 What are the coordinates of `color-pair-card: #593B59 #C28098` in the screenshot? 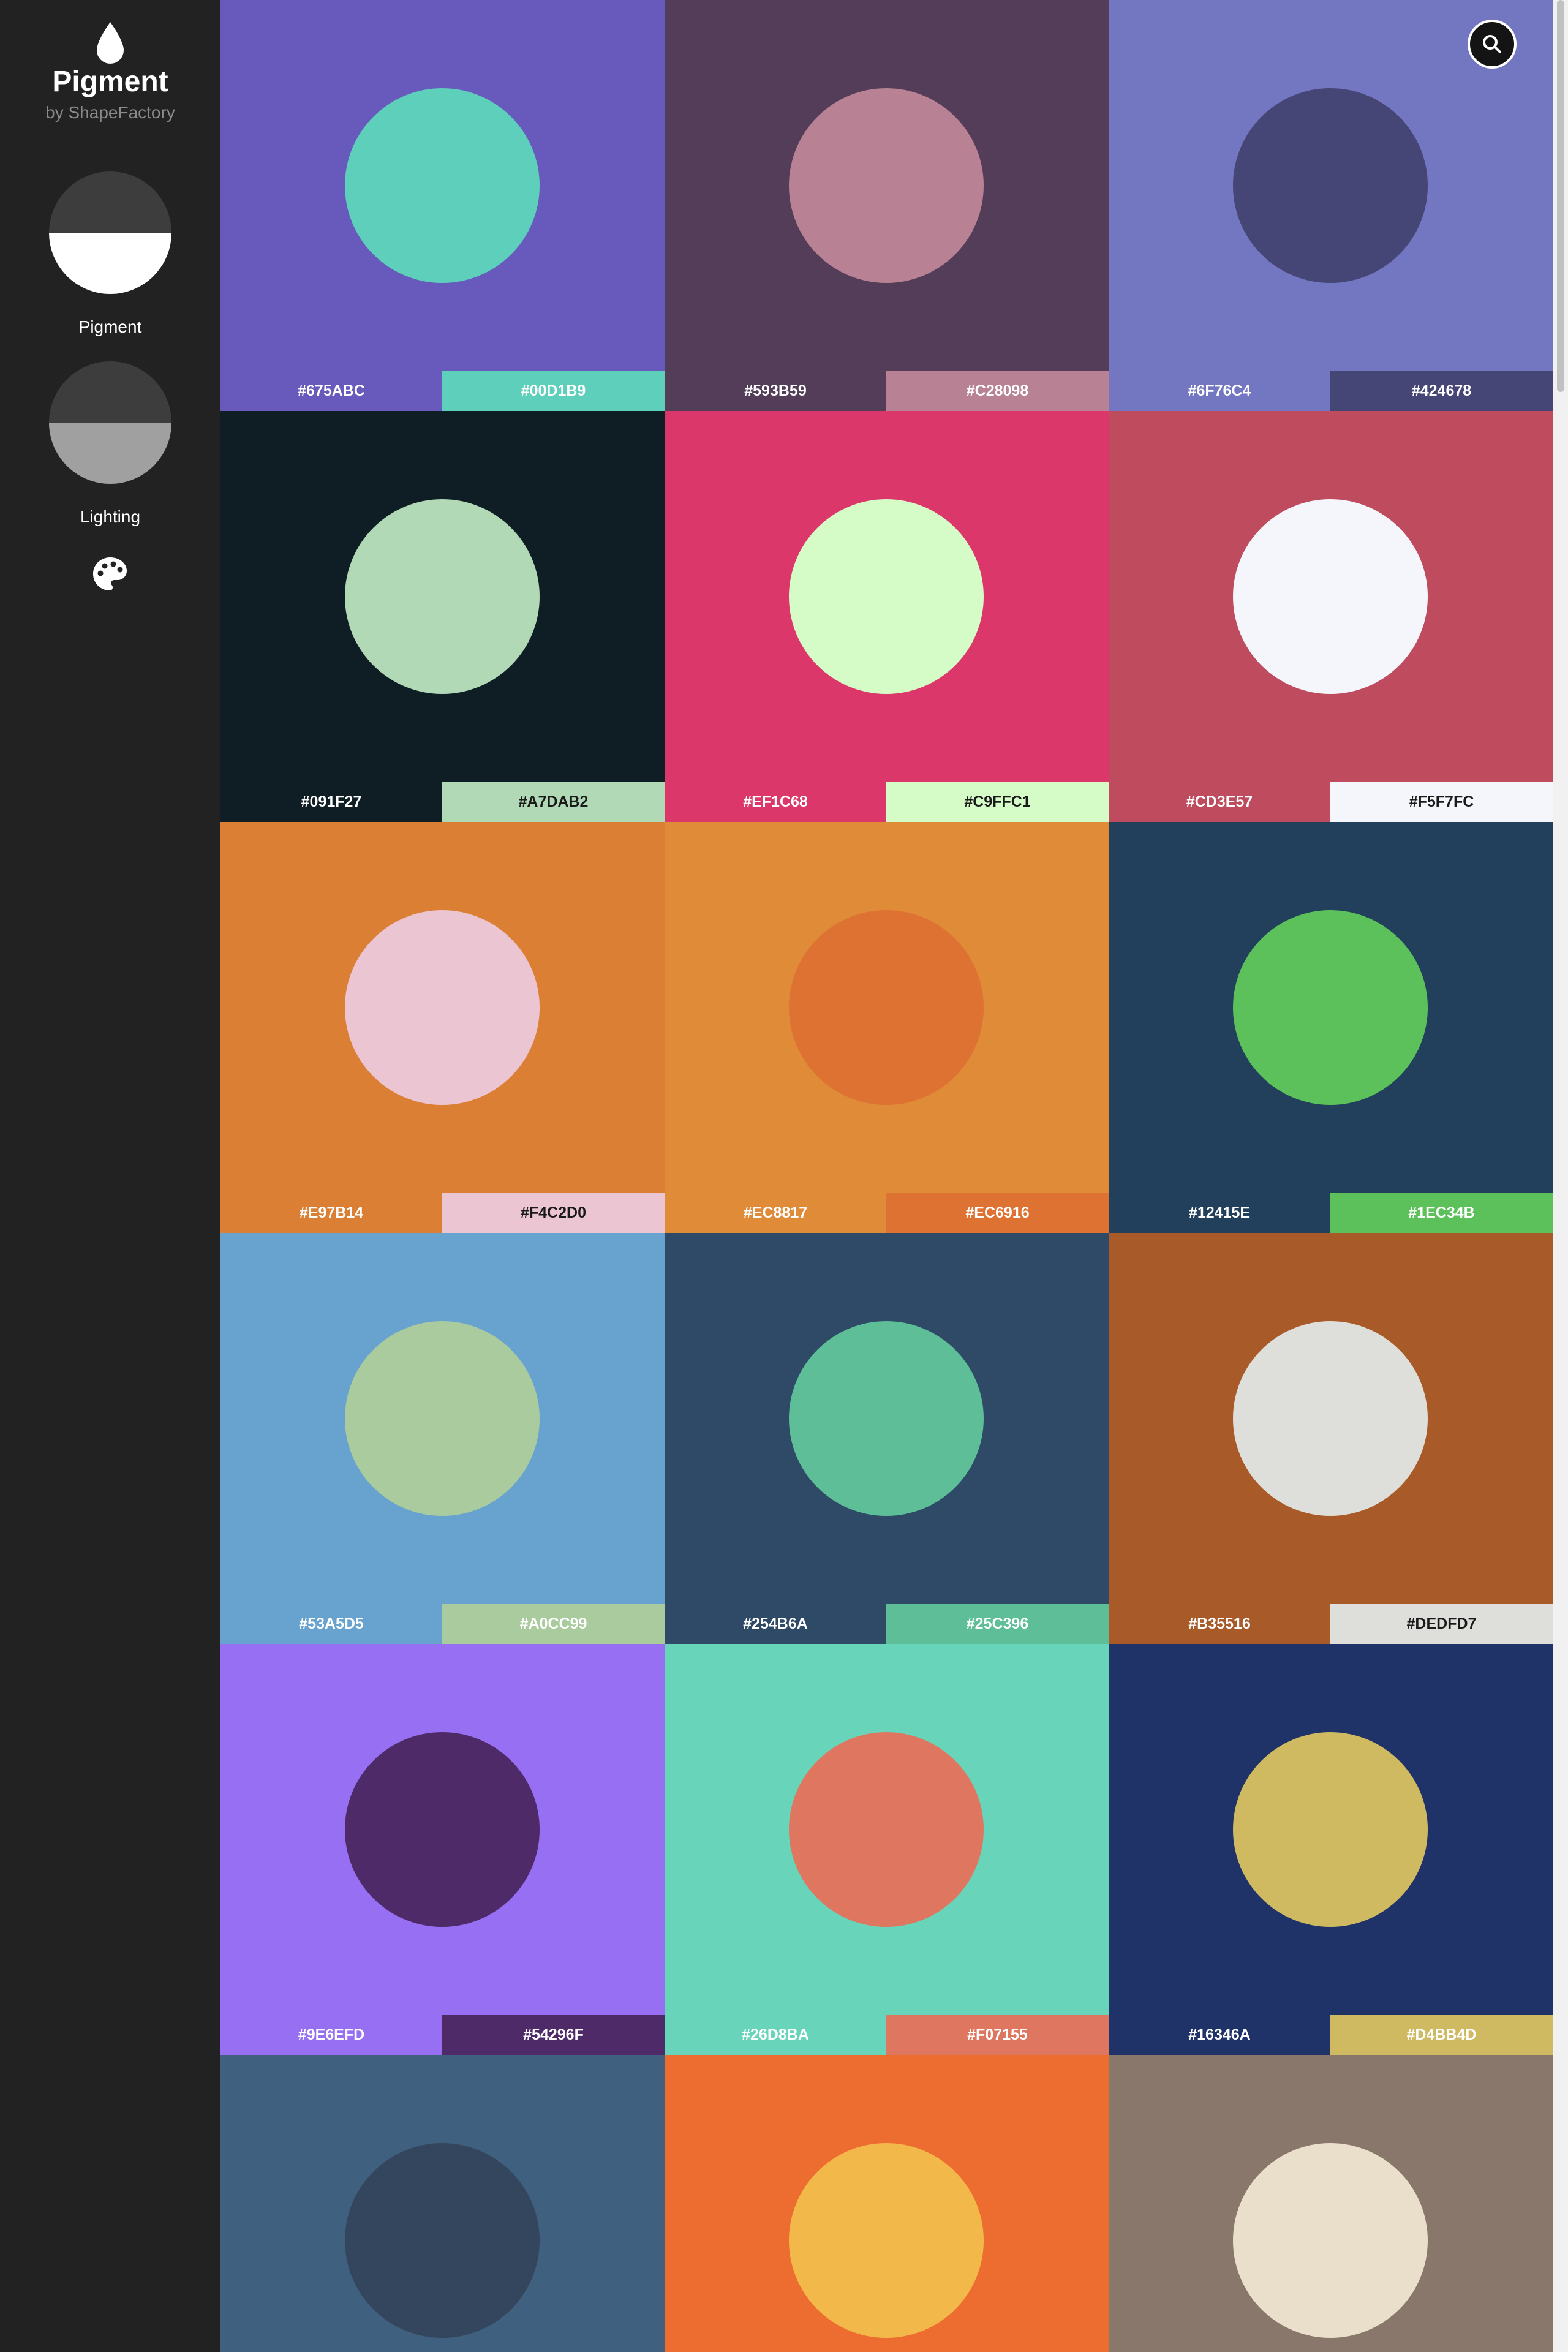 It's located at (887, 205).